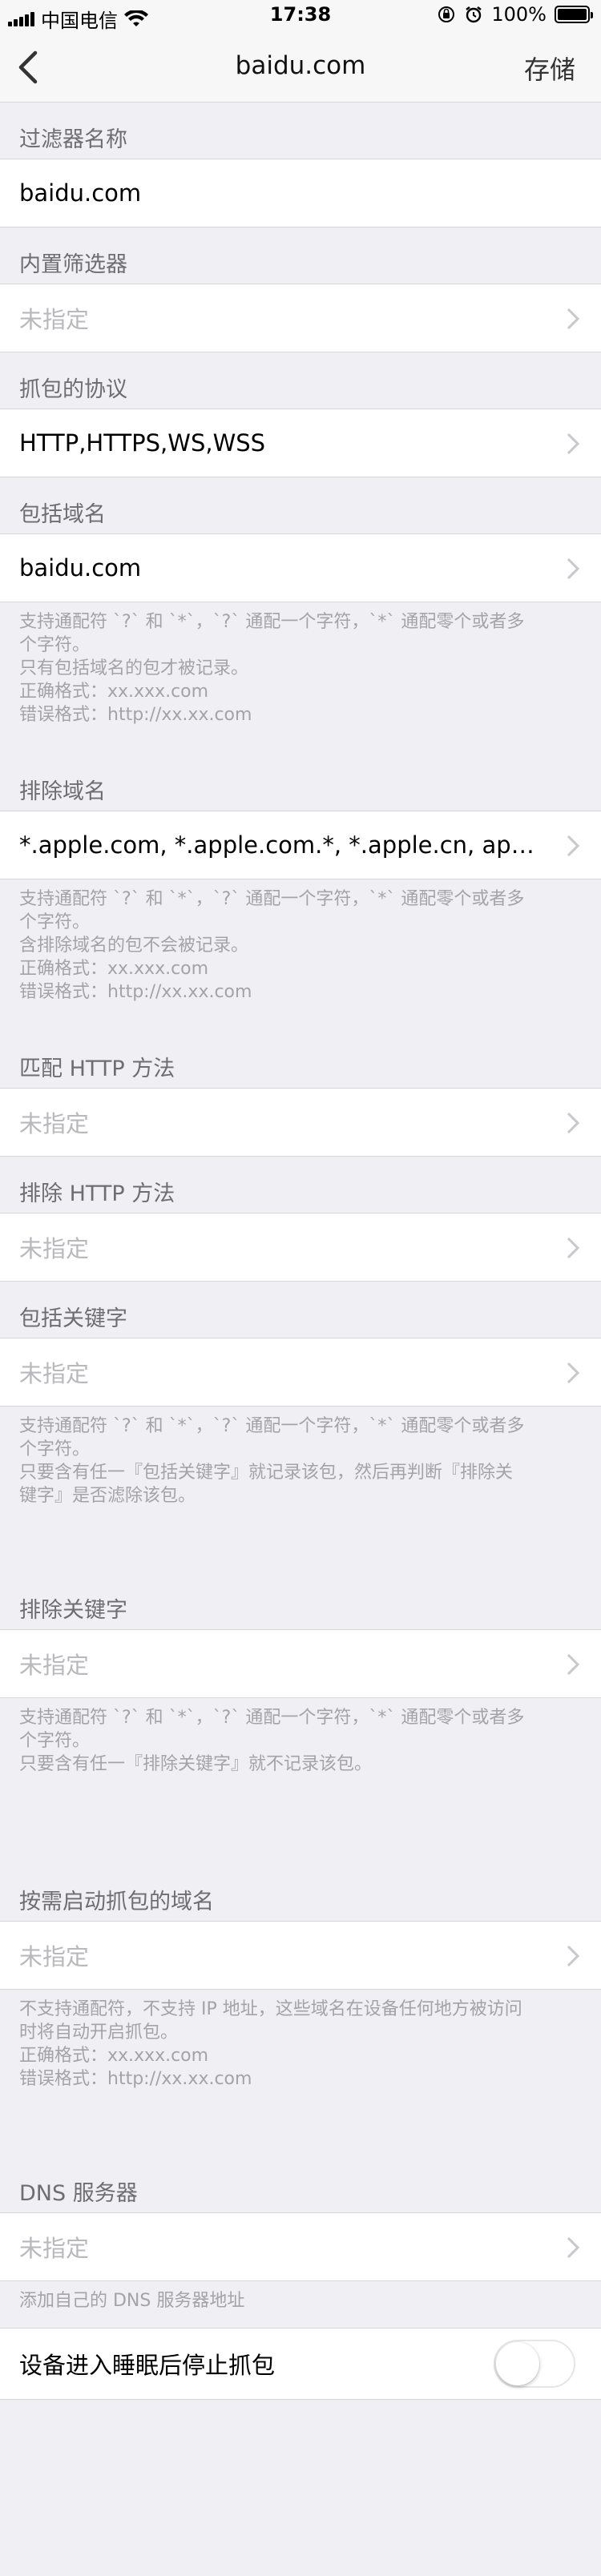 Image resolution: width=601 pixels, height=2576 pixels. What do you see at coordinates (54, 1665) in the screenshot?
I see `exclude-keyword-value: 未指定` at bounding box center [54, 1665].